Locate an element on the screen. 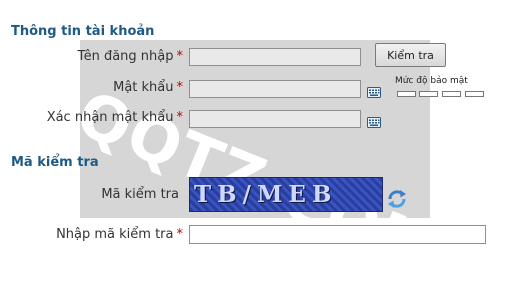 Image resolution: width=517 pixels, height=288 pixels. captcha-section-title: Mã kiểm tra is located at coordinates (55, 162).